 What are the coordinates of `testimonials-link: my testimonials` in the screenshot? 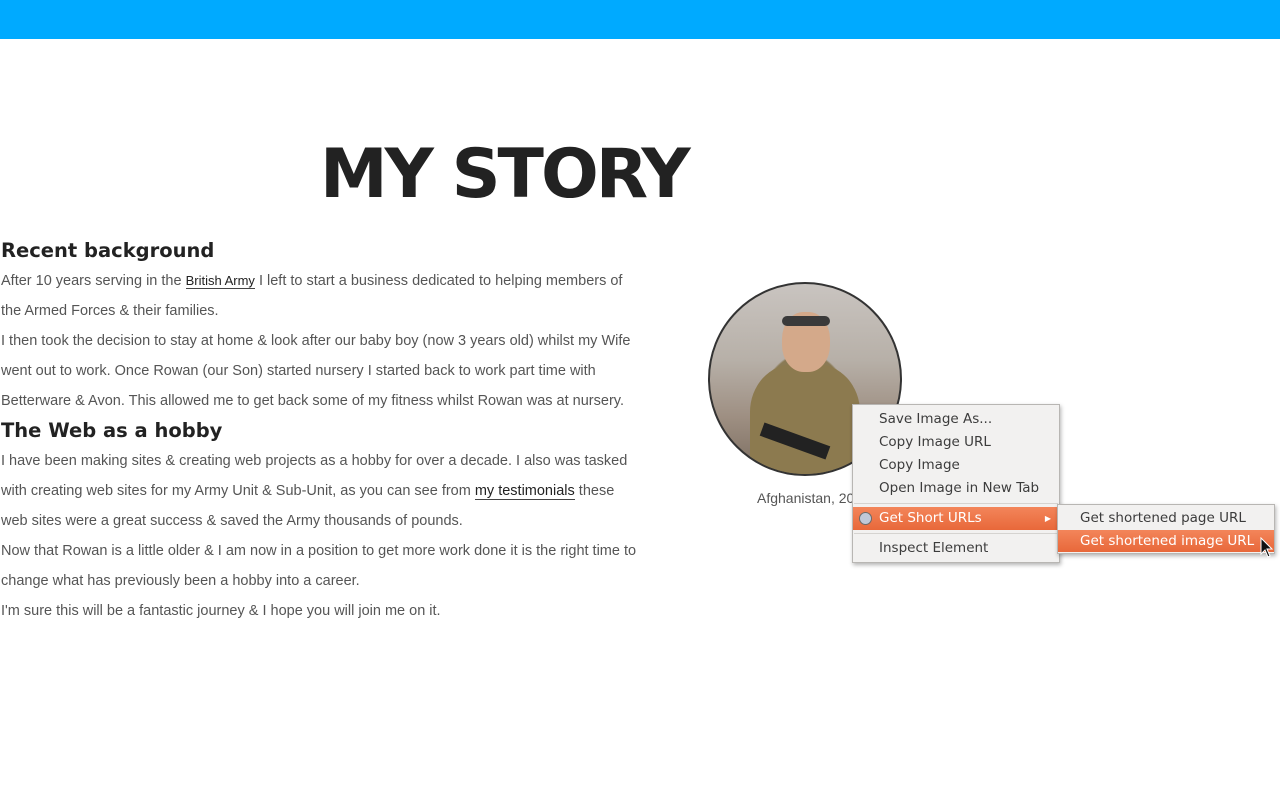 It's located at (524, 491).